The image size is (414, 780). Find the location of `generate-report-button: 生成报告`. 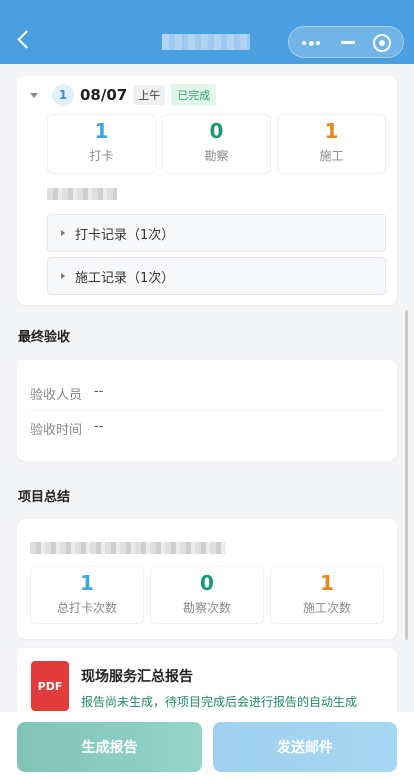

generate-report-button: 生成报告 is located at coordinates (109, 747).